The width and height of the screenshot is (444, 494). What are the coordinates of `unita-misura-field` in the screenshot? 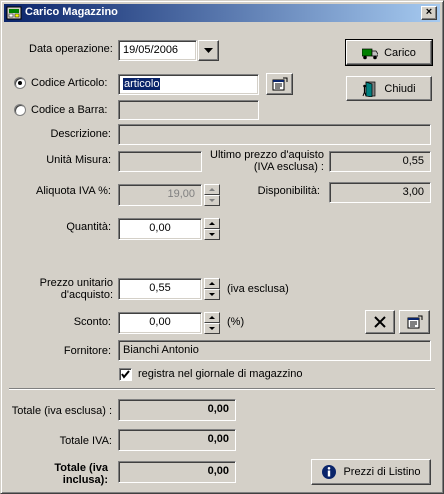 It's located at (160, 161).